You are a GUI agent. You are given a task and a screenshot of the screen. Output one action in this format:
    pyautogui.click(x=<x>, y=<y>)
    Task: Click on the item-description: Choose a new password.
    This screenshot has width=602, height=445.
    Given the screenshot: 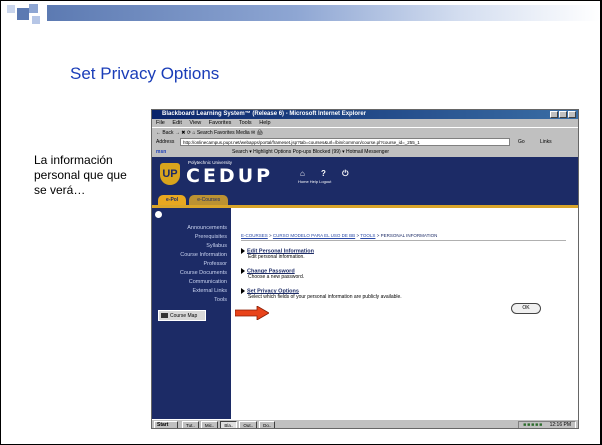 What is the action you would take?
    pyautogui.click(x=276, y=277)
    